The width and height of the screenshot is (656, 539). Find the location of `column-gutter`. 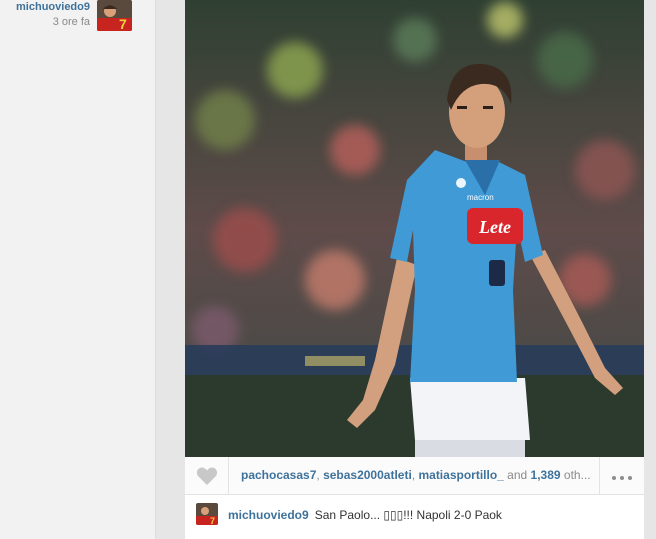

column-gutter is located at coordinates (170, 269).